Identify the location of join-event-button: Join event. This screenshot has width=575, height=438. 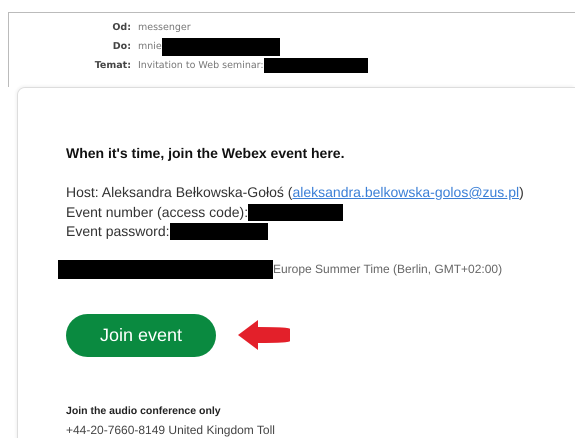
(141, 335).